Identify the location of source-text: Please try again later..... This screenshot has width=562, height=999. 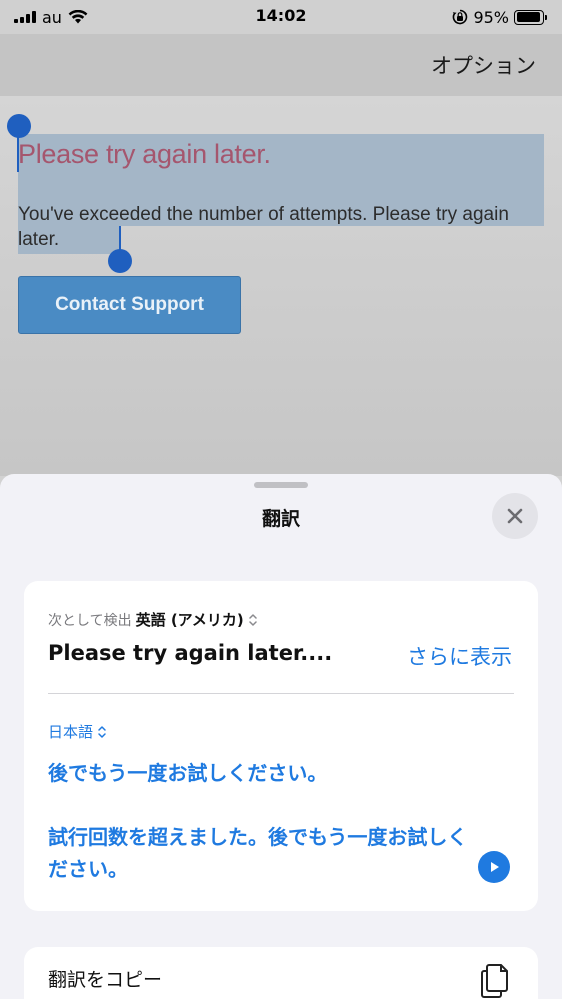
(190, 653).